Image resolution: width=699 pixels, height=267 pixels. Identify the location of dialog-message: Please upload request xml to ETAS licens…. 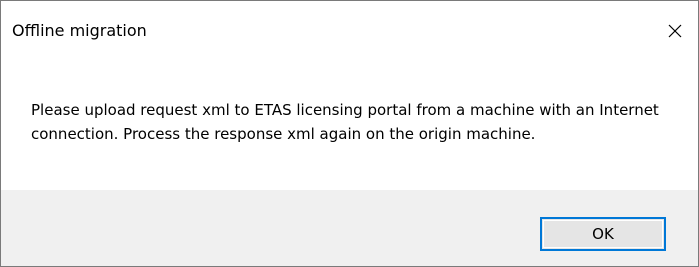
(345, 122).